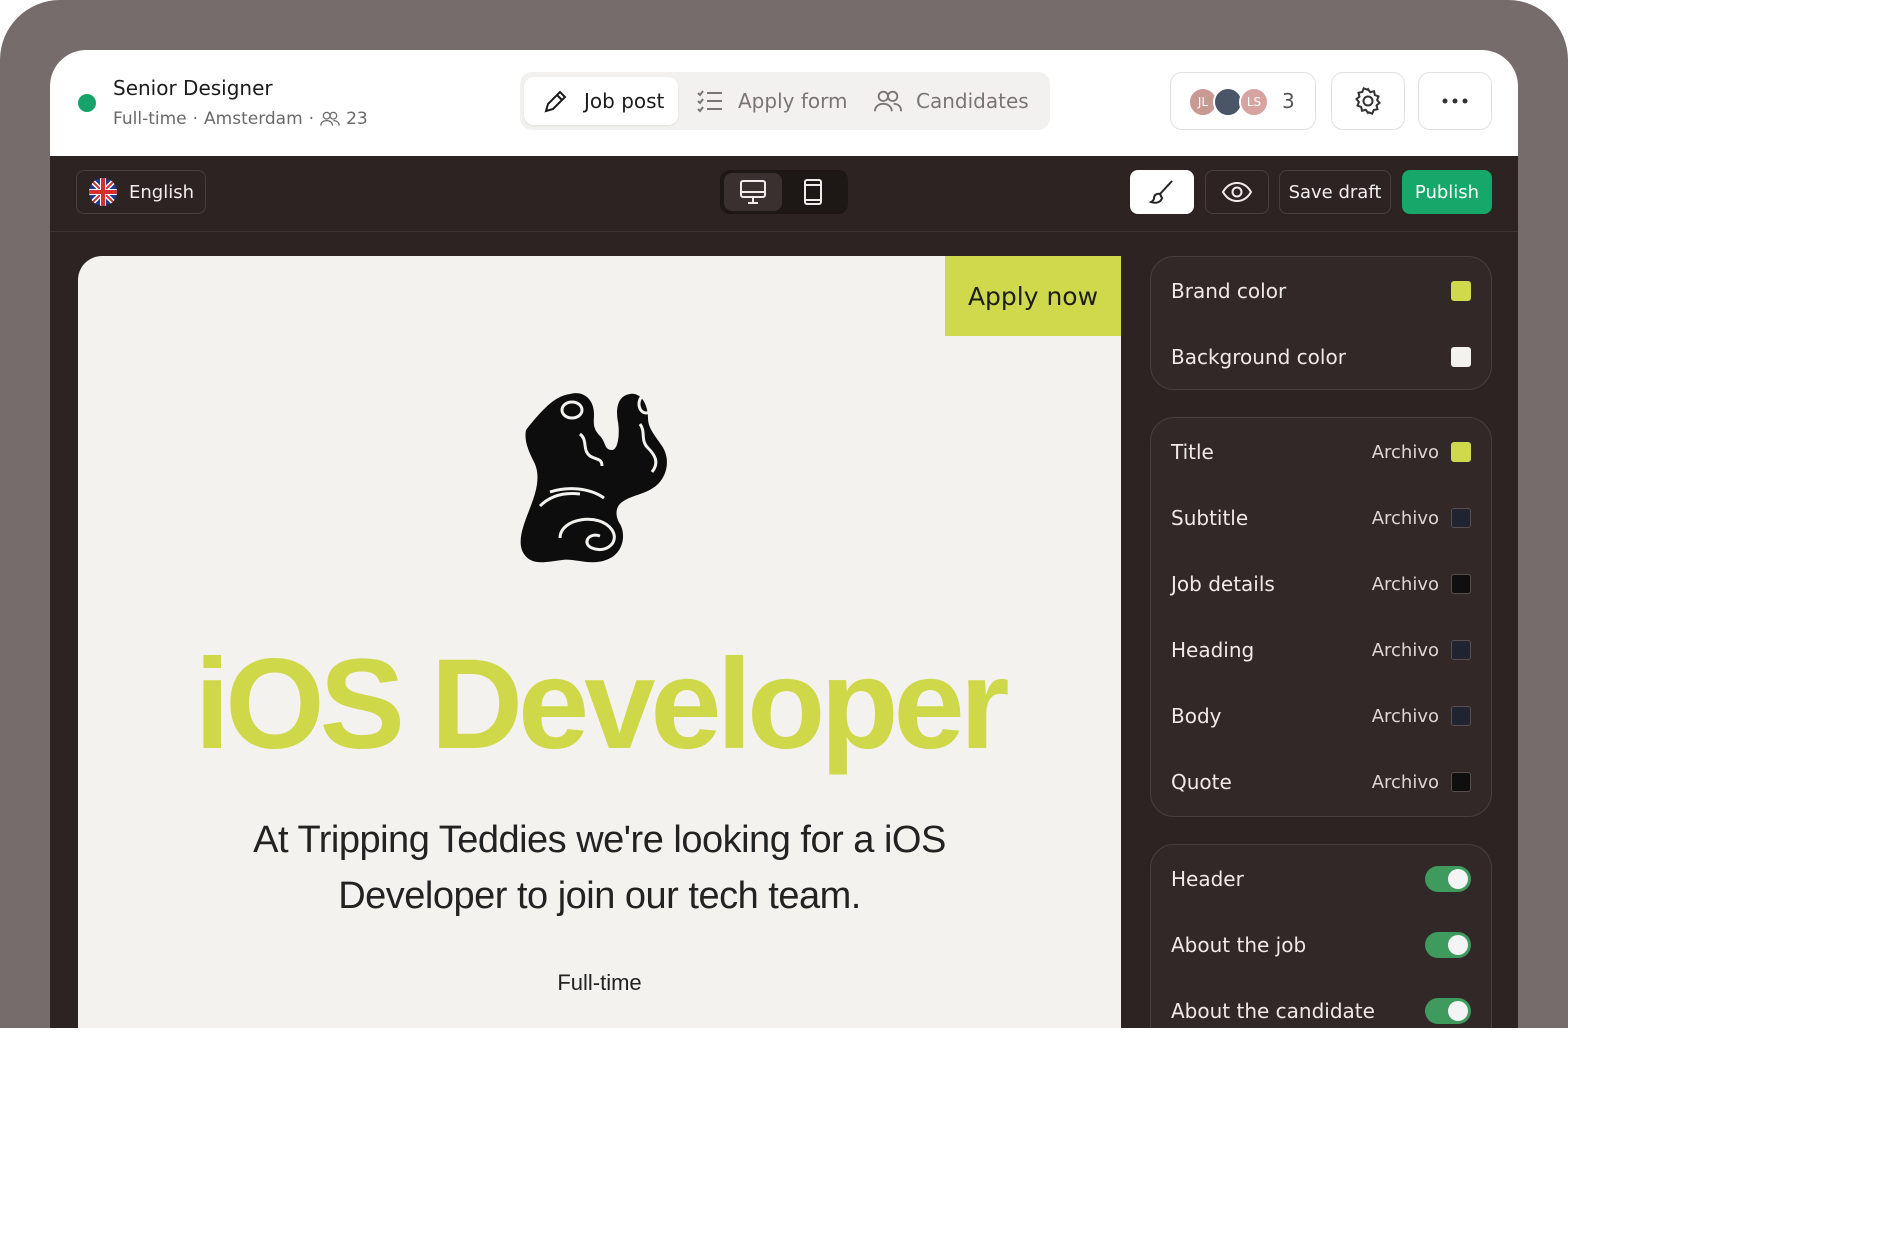 The height and width of the screenshot is (1240, 1892). Describe the element at coordinates (150, 119) in the screenshot. I see `job-type: Full-time` at that location.